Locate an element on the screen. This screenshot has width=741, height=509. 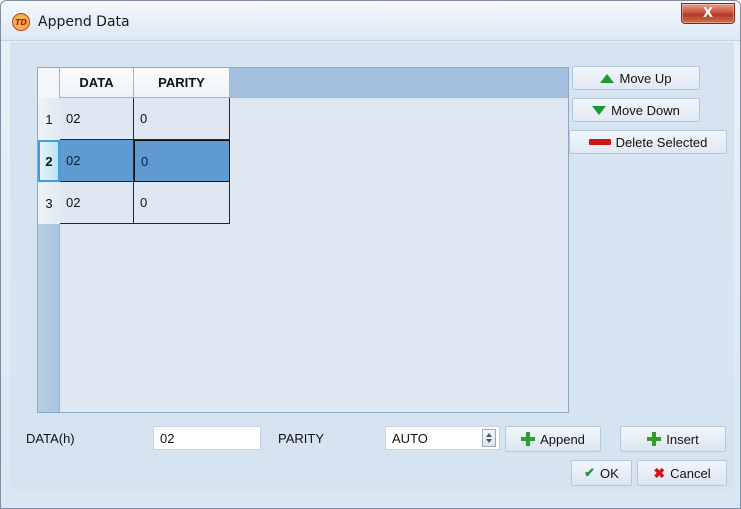
ok-button: ✔ OK is located at coordinates (601, 473).